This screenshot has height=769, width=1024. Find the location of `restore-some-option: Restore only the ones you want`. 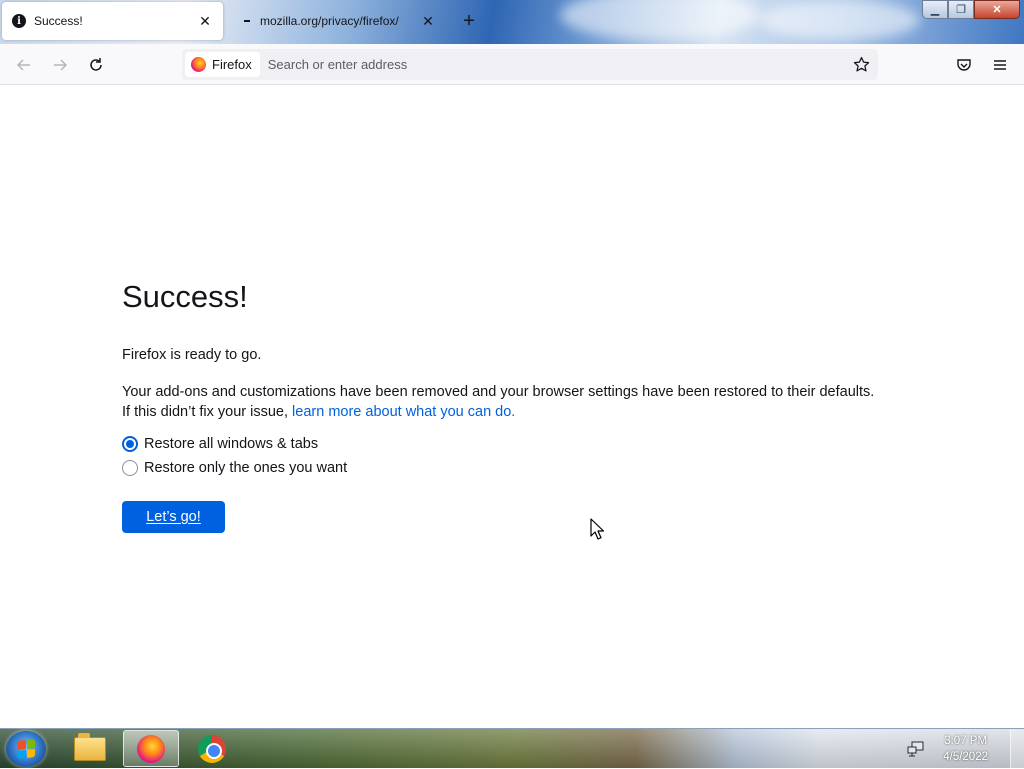

restore-some-option: Restore only the ones you want is located at coordinates (234, 468).